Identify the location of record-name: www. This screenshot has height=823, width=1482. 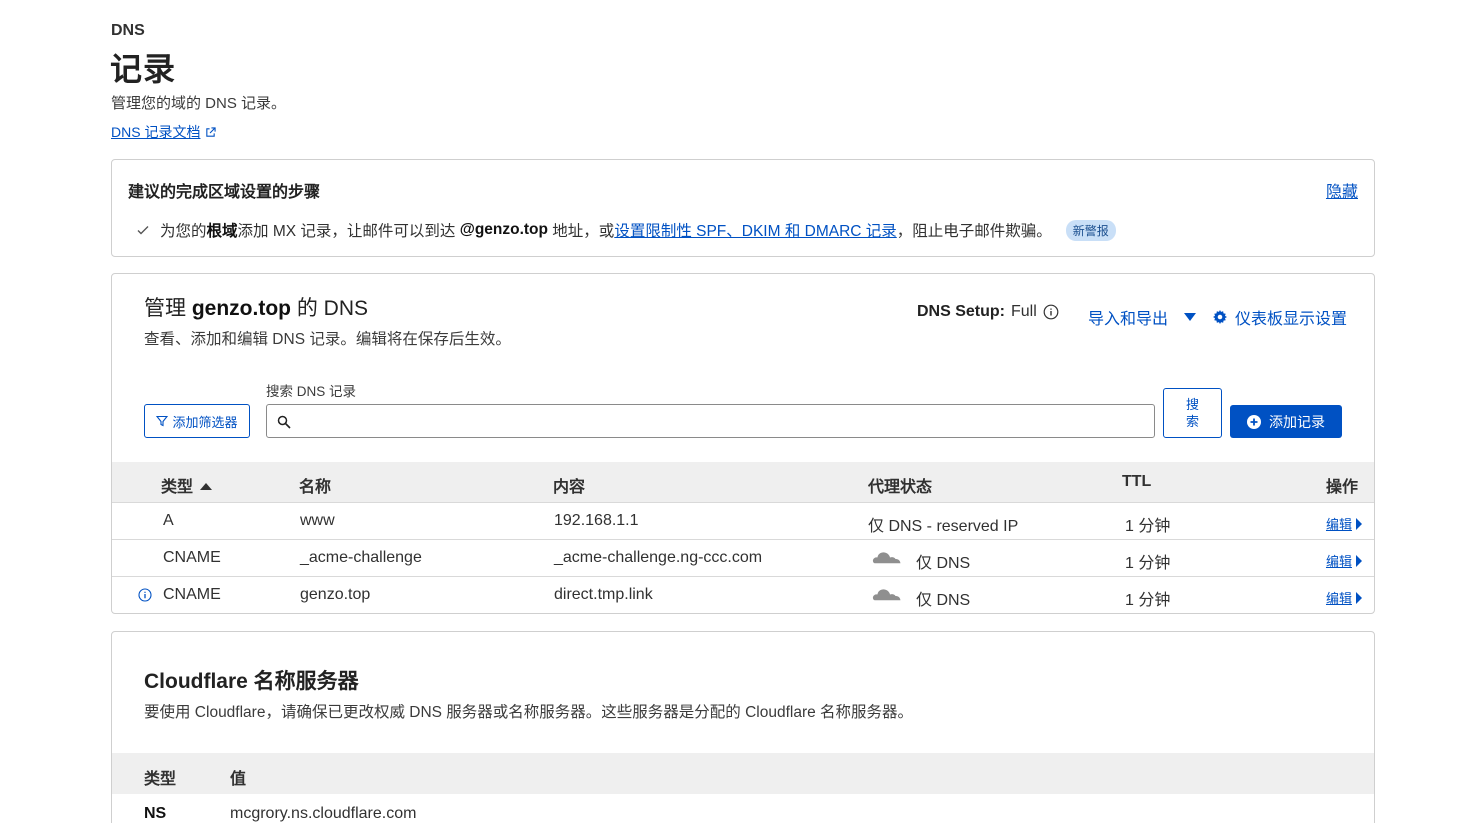
(317, 520).